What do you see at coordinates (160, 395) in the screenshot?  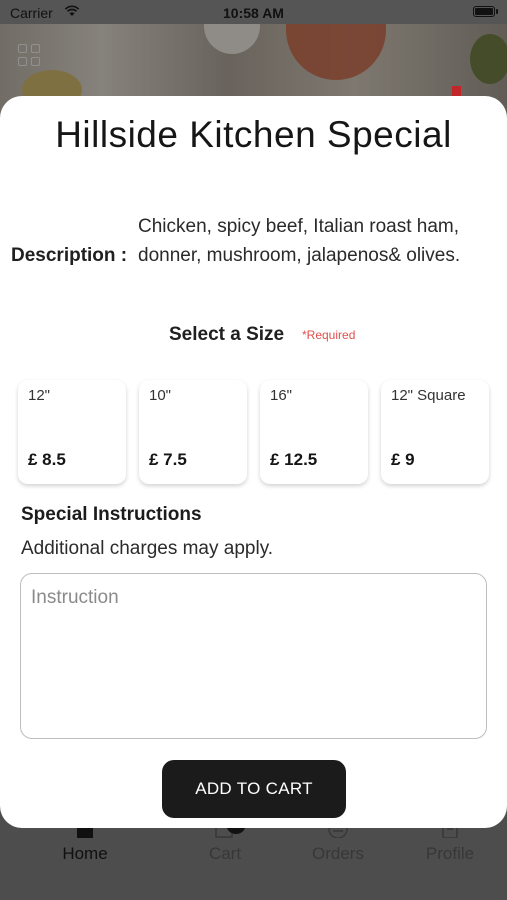 I see `size-name: 10"` at bounding box center [160, 395].